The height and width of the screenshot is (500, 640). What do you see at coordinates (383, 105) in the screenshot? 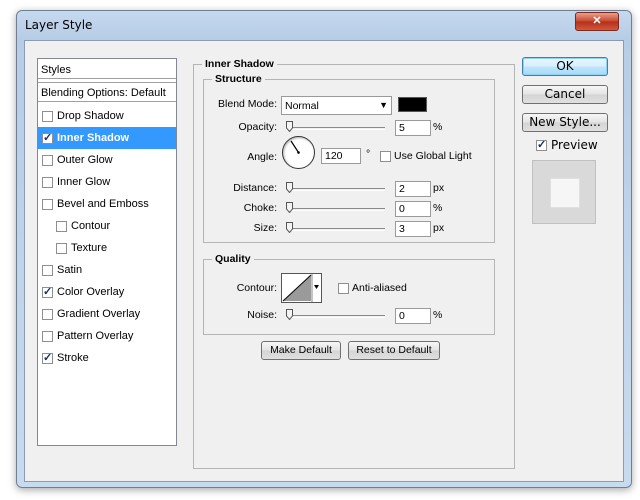
I see `chevron-down-icon: ▼` at bounding box center [383, 105].